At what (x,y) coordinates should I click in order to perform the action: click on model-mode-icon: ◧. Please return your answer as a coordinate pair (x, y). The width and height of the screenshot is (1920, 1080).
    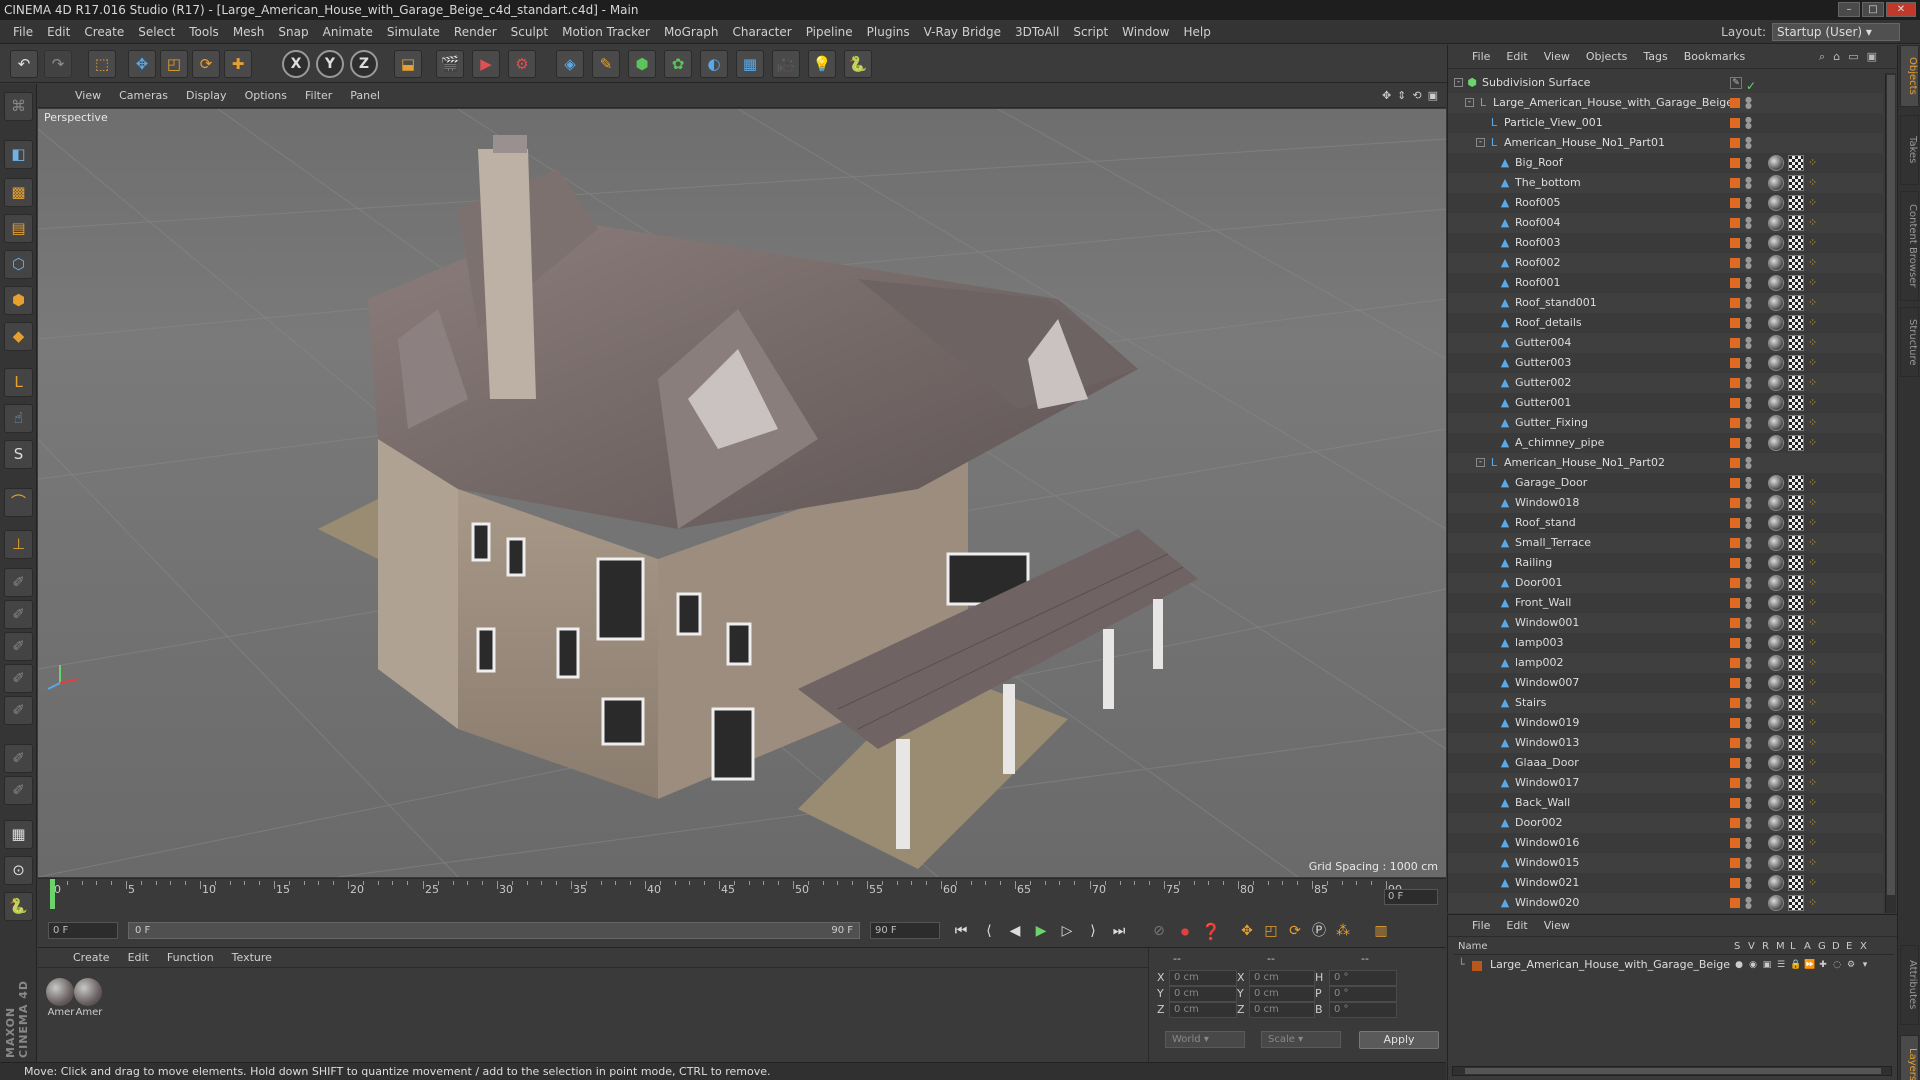
    Looking at the image, I should click on (18, 154).